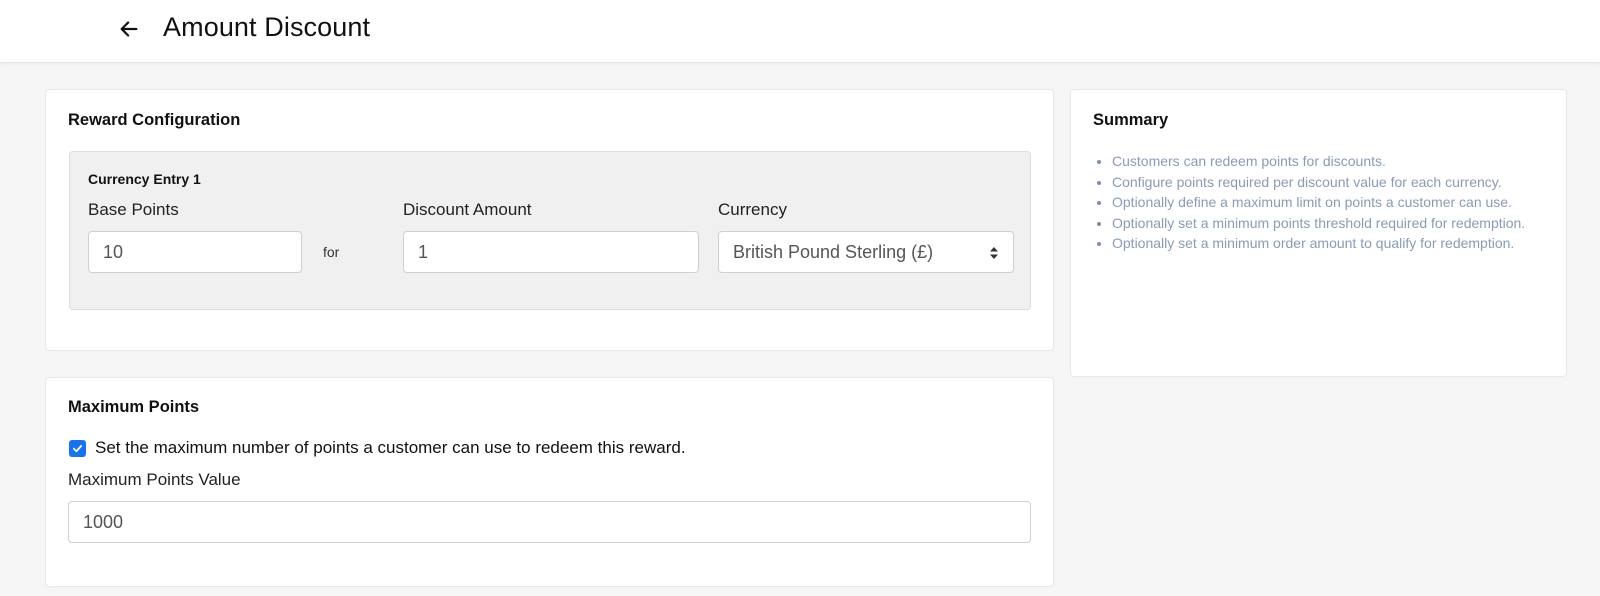  Describe the element at coordinates (154, 120) in the screenshot. I see `reward-configuration-heading: Reward Configuration` at that location.